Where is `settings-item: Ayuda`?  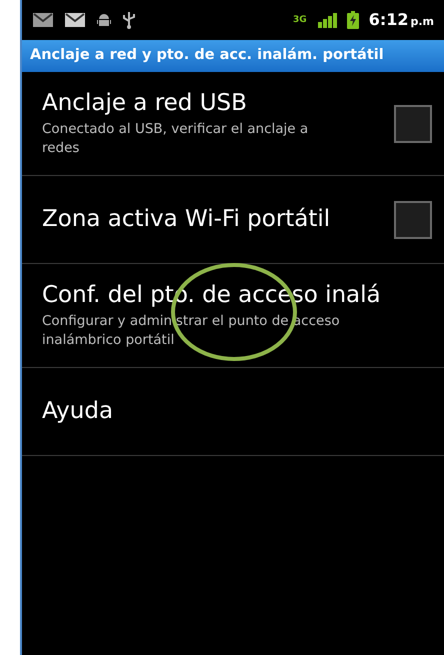 settings-item: Ayuda is located at coordinates (233, 412).